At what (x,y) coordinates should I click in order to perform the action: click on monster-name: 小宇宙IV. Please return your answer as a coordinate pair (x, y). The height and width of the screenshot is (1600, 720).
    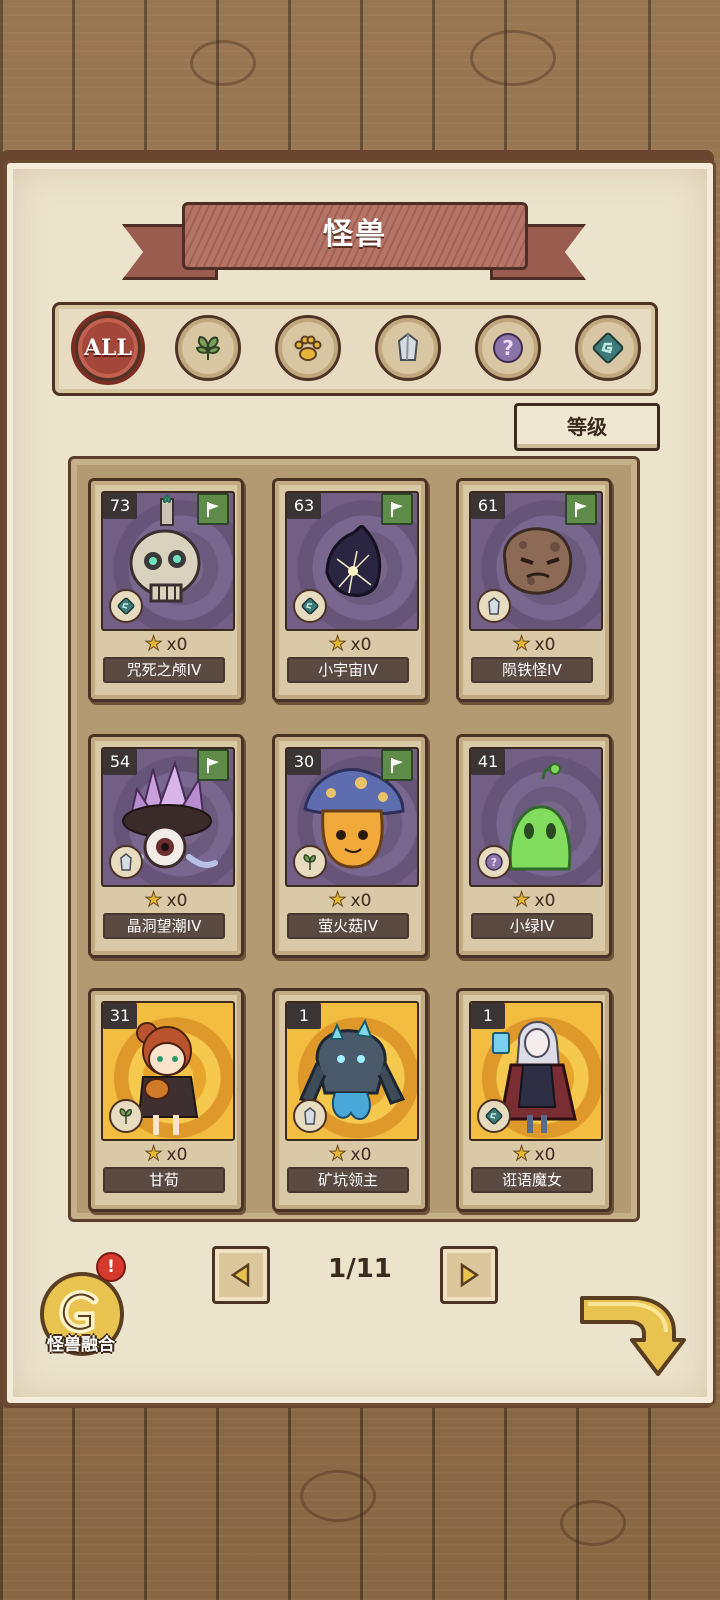
    Looking at the image, I should click on (348, 670).